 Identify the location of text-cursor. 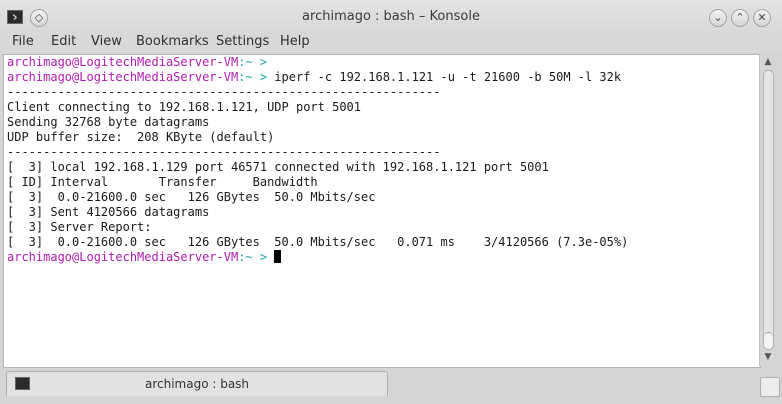
(278, 256).